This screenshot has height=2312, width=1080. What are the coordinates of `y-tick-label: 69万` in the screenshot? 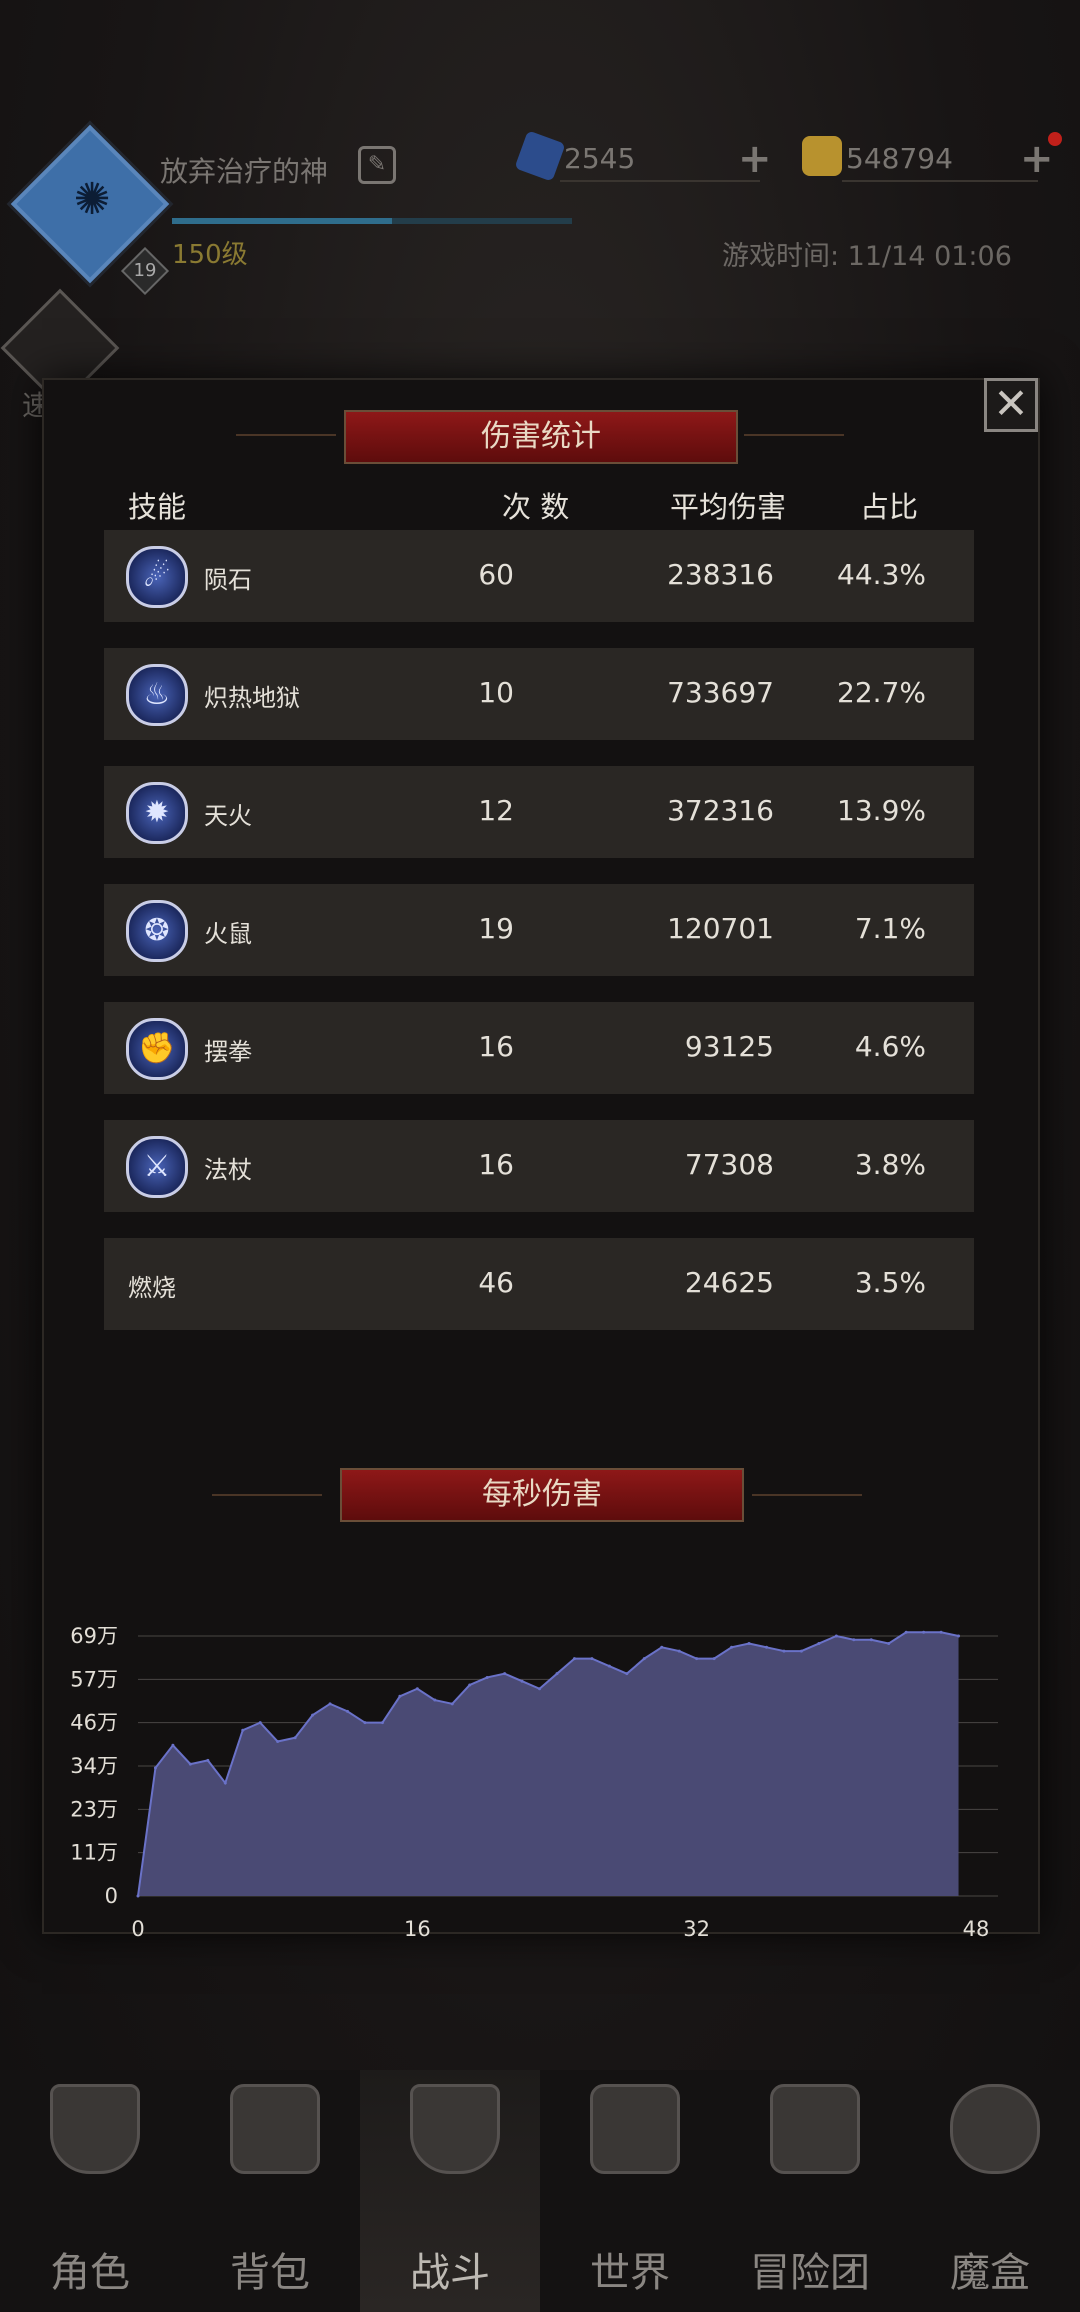 It's located at (94, 1636).